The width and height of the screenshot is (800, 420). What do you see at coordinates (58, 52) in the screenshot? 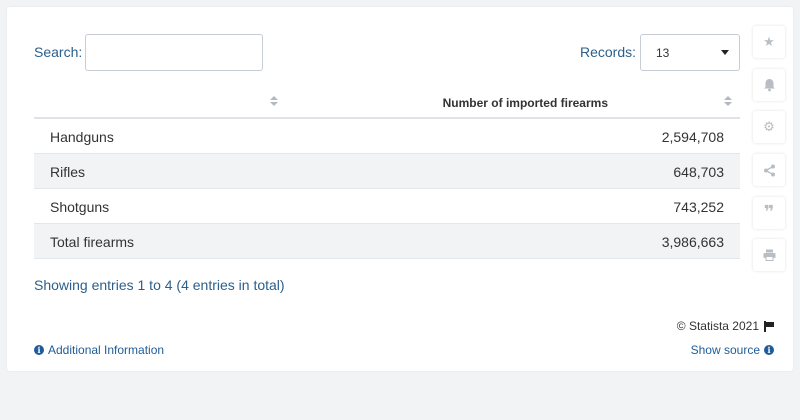
I see `search-label: Search:` at bounding box center [58, 52].